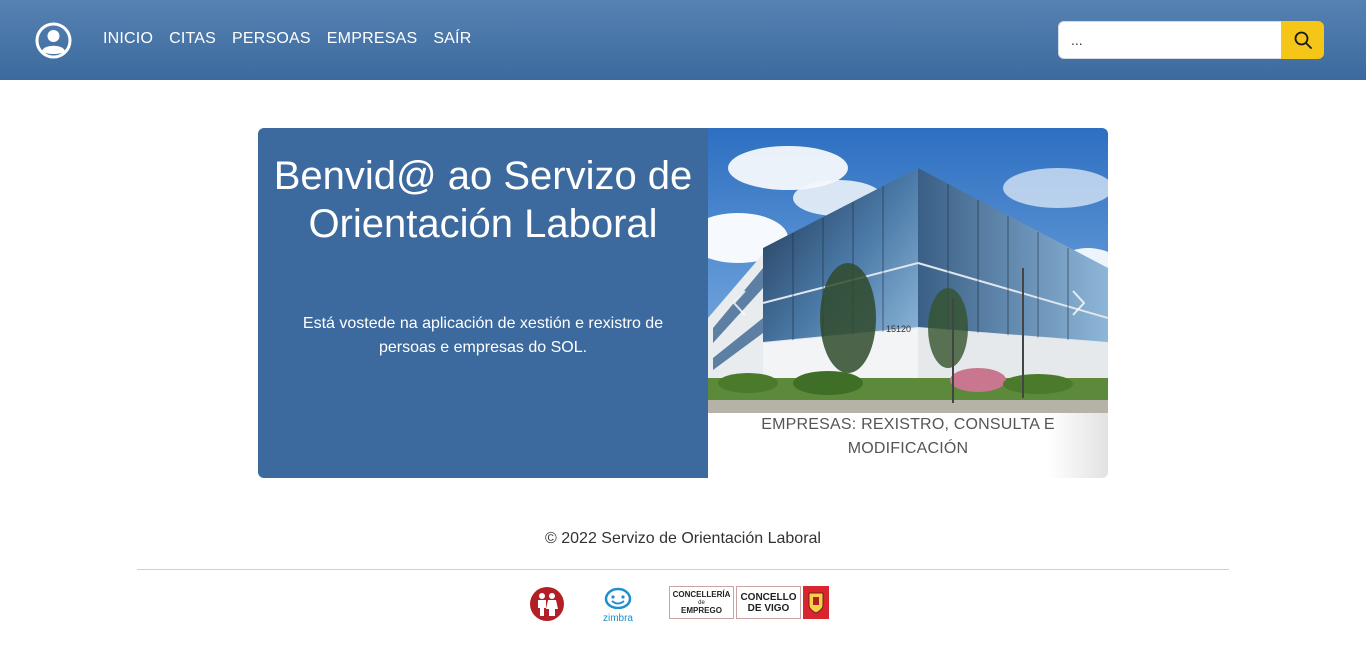  What do you see at coordinates (271, 39) in the screenshot?
I see `nav-persoas: PERSOAS` at bounding box center [271, 39].